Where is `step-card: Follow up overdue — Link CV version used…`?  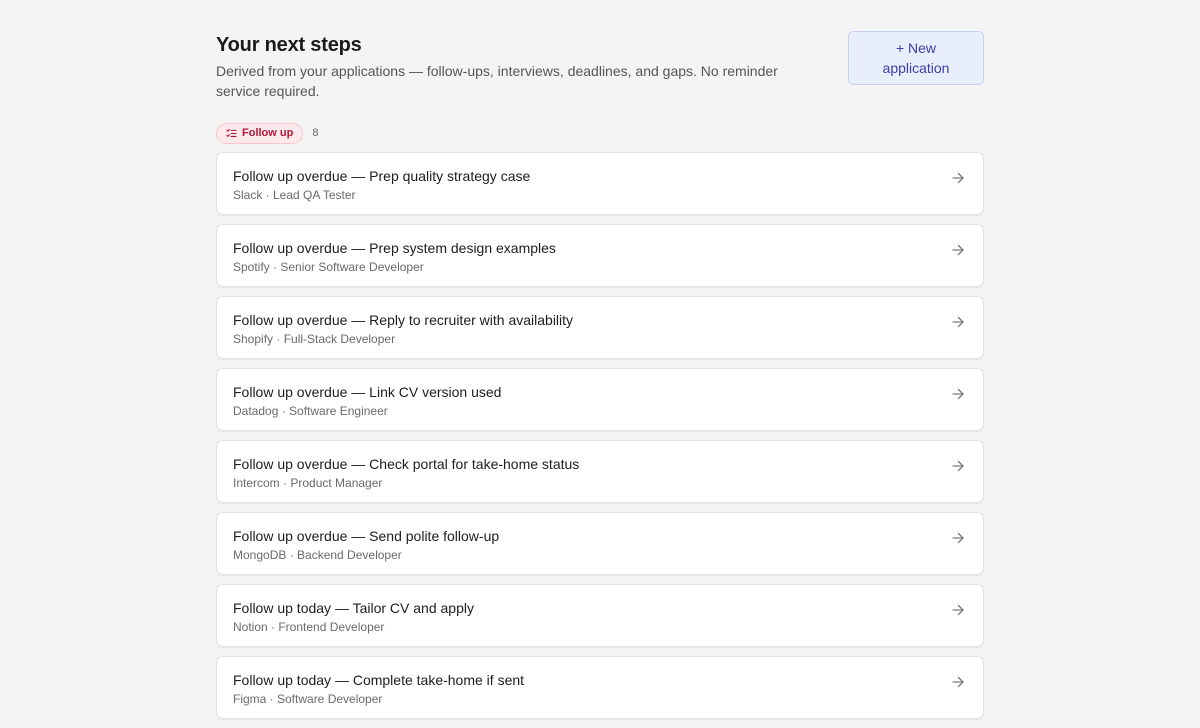
step-card: Follow up overdue — Link CV version used… is located at coordinates (600, 399).